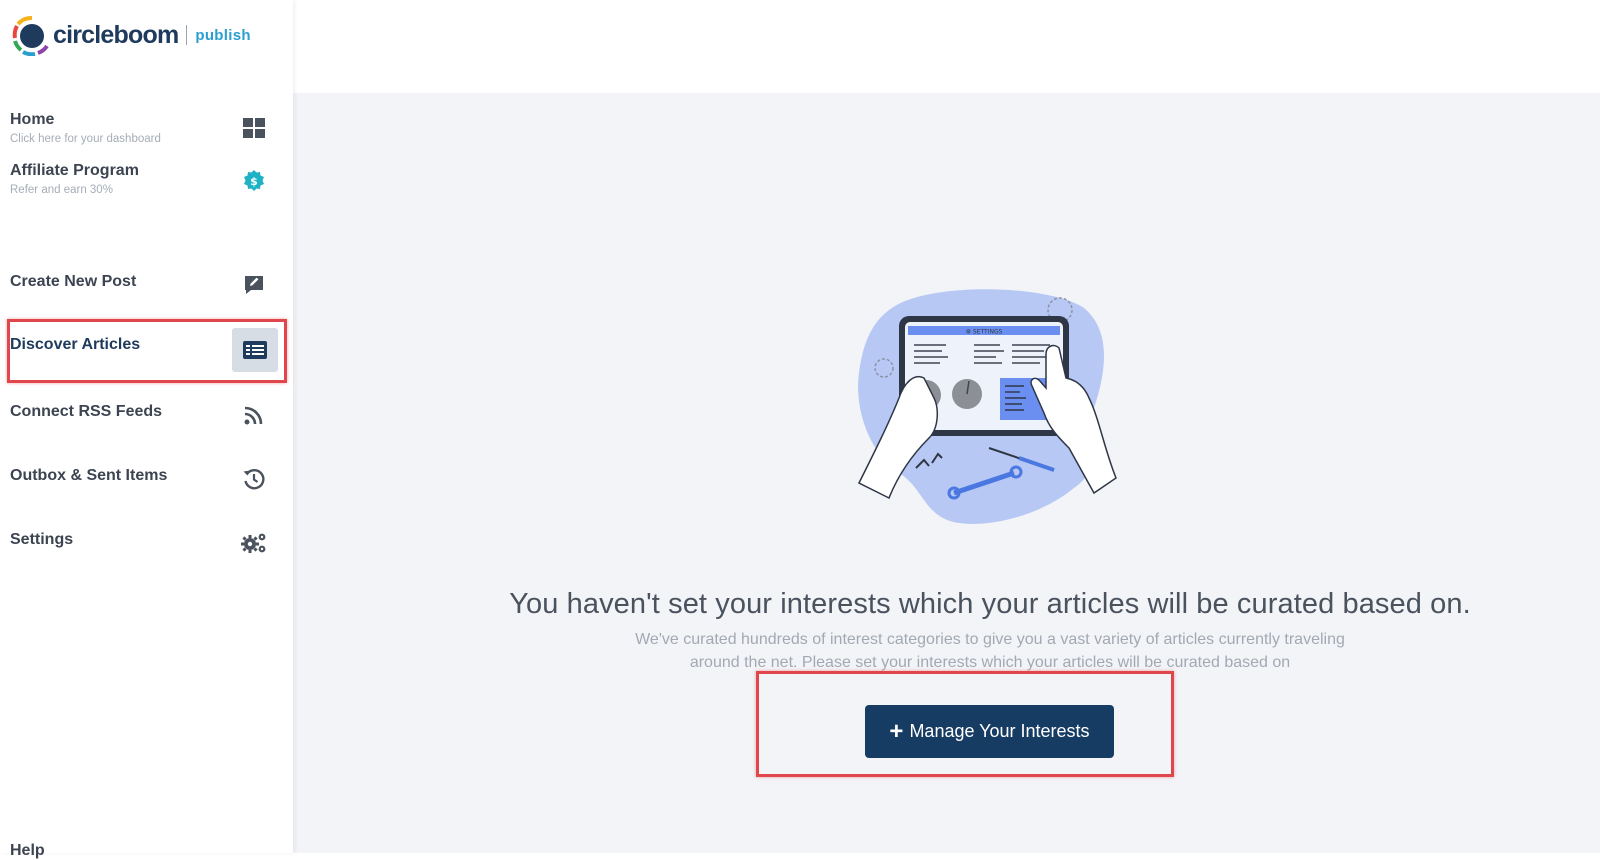 This screenshot has height=860, width=1600. I want to click on tablet-settings-illustration: ⚙ SETTINGS, so click(987, 406).